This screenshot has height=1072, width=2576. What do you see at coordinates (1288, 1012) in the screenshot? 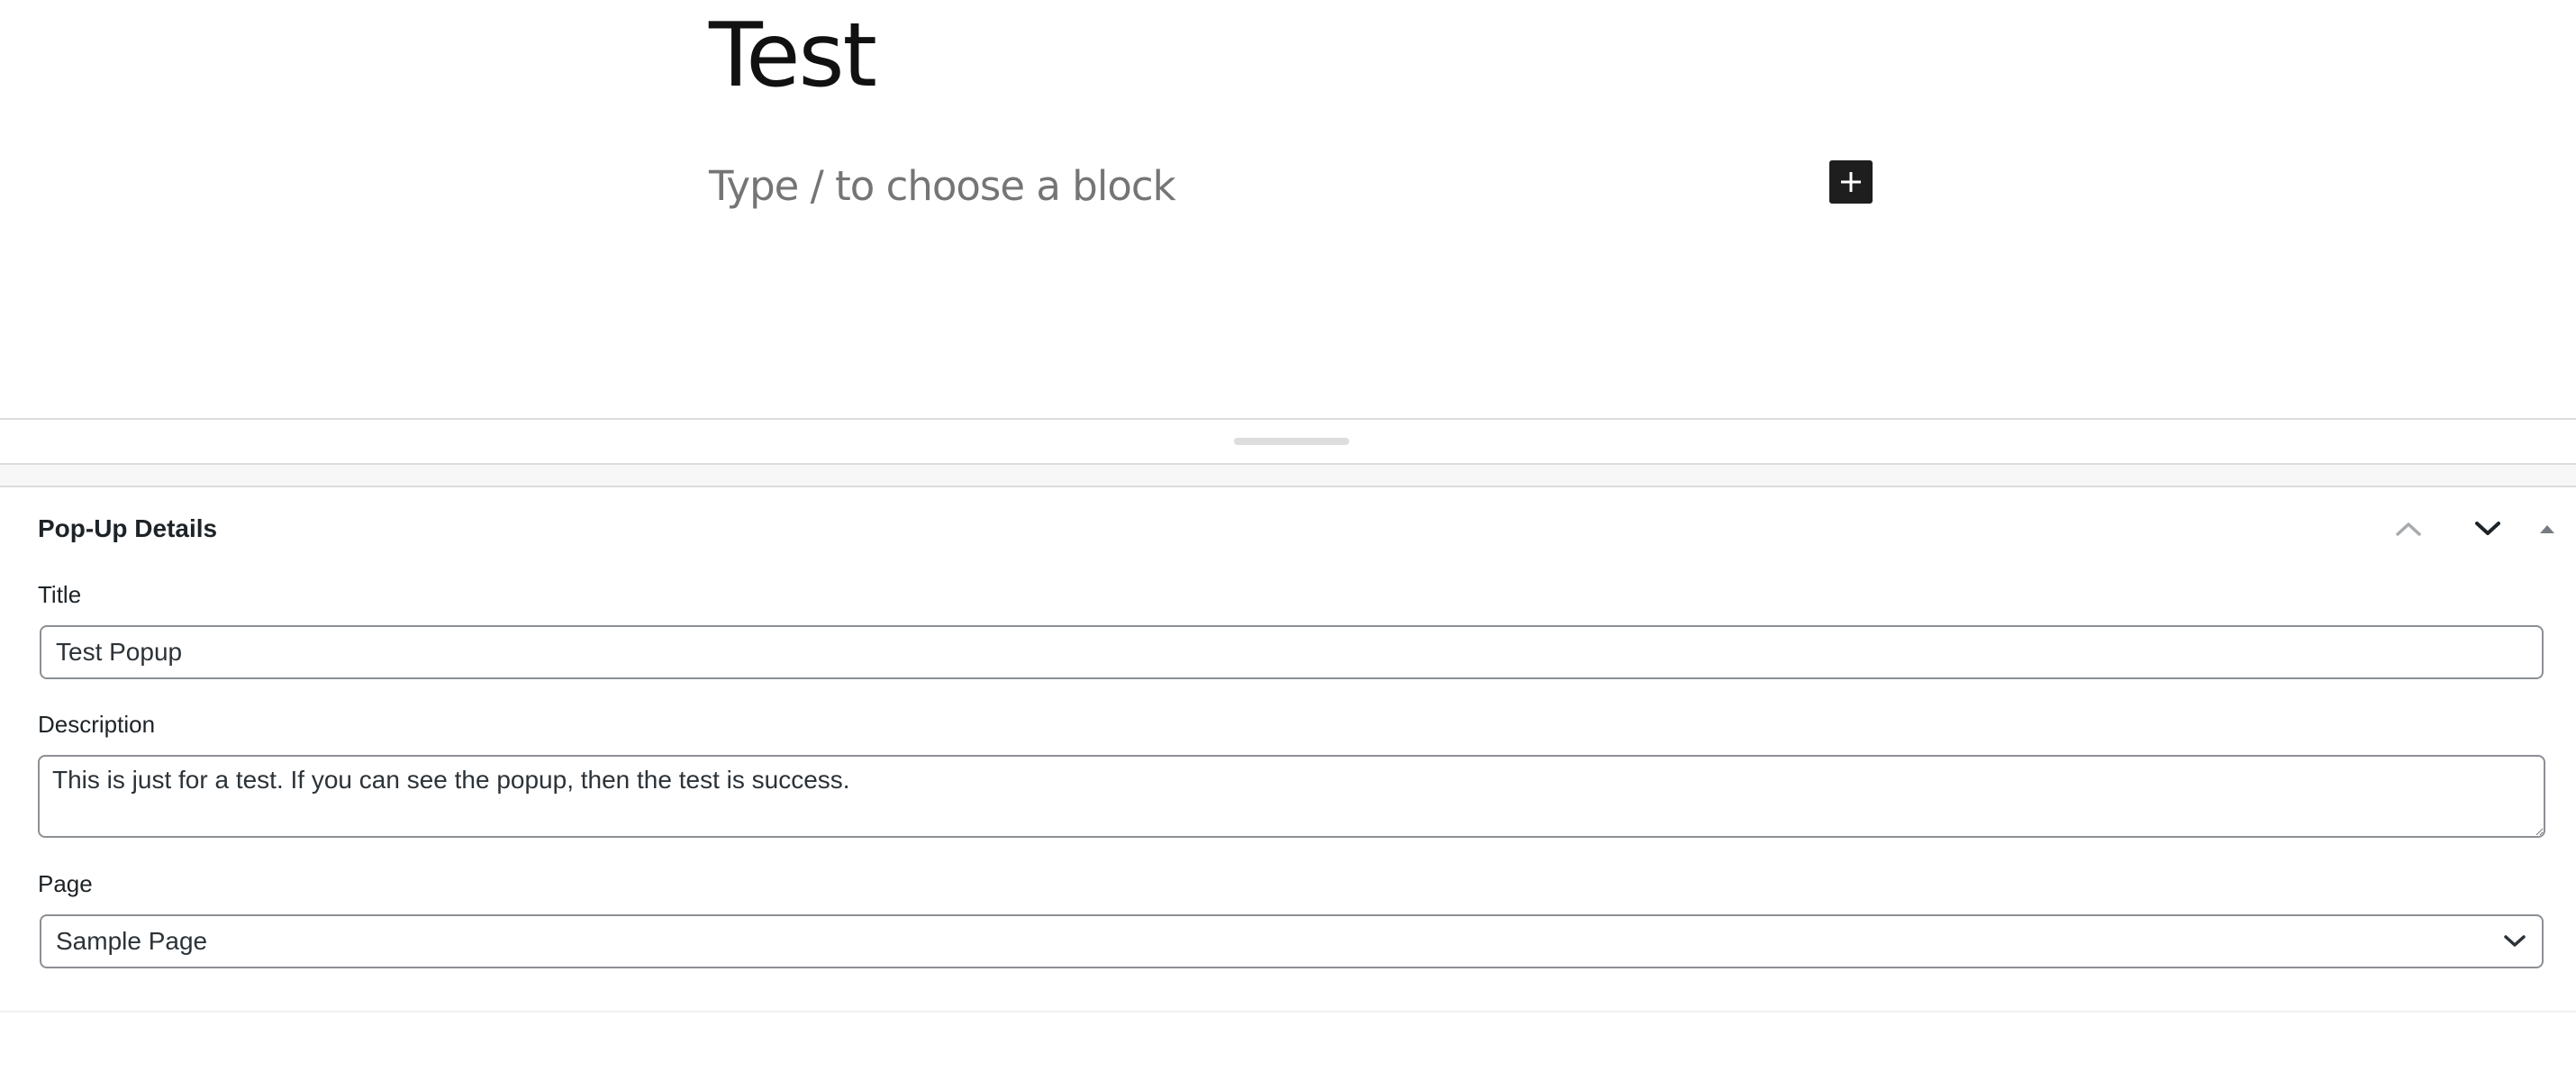
I see `metabox-bottom-divider` at bounding box center [1288, 1012].